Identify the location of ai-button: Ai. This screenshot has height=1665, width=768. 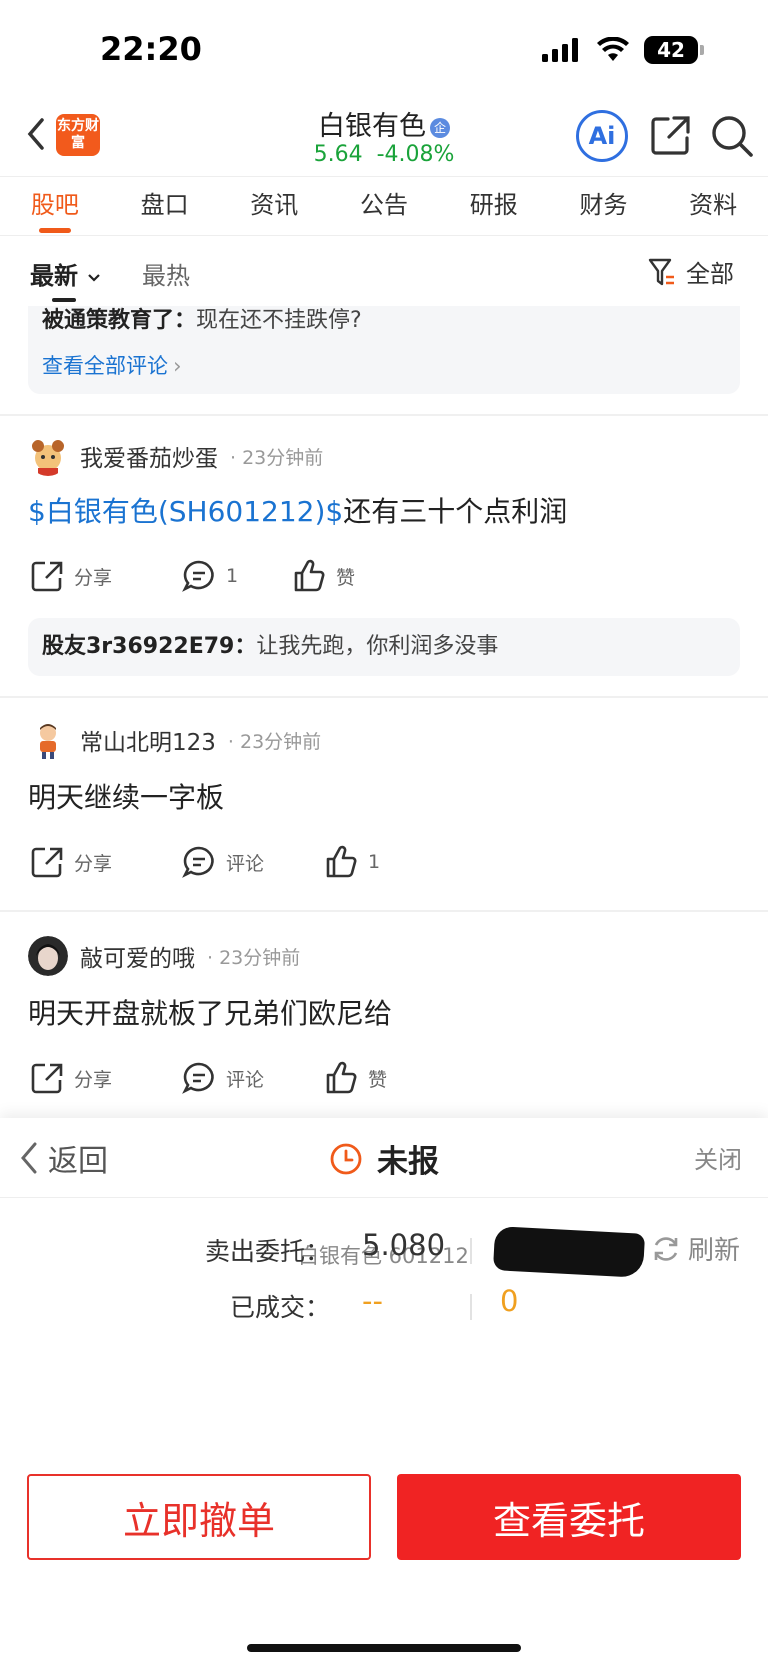
(602, 136).